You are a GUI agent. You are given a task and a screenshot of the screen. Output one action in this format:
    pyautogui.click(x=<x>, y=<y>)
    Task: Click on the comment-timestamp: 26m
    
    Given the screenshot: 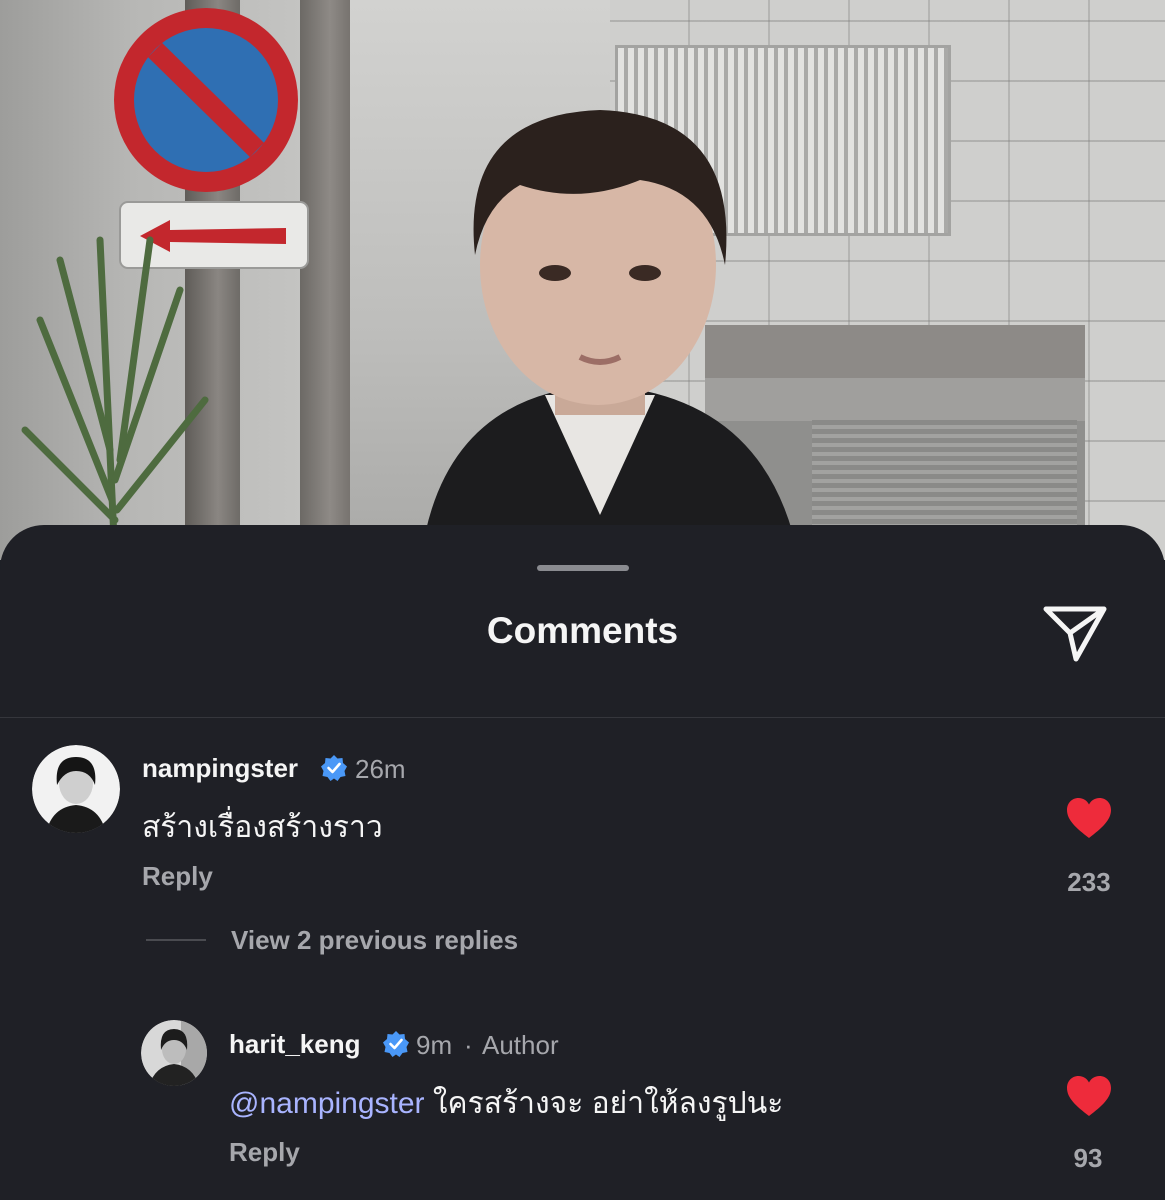 What is the action you would take?
    pyautogui.click(x=380, y=769)
    